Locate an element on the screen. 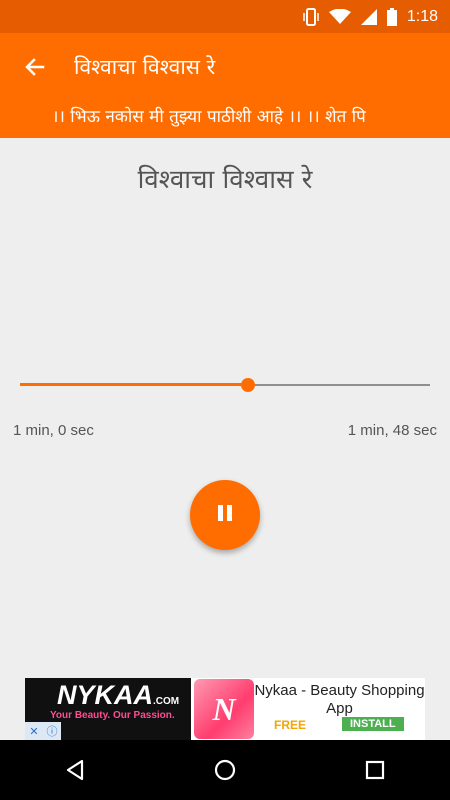 The width and height of the screenshot is (450, 800). app-icon: N is located at coordinates (224, 709).